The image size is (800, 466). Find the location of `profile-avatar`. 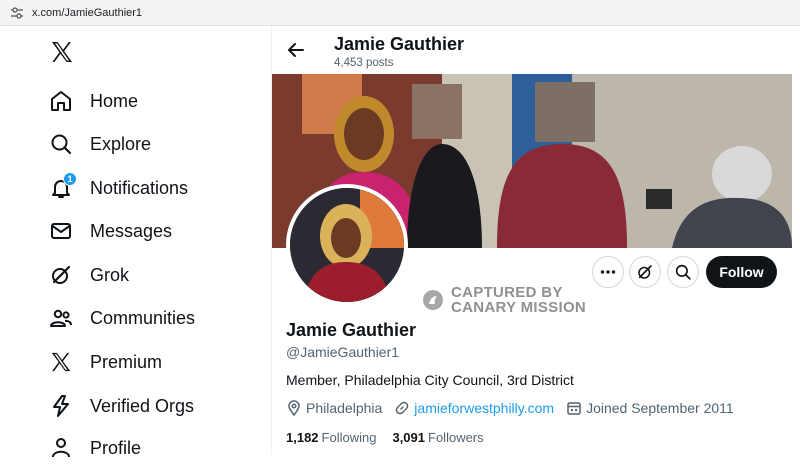

profile-avatar is located at coordinates (347, 245).